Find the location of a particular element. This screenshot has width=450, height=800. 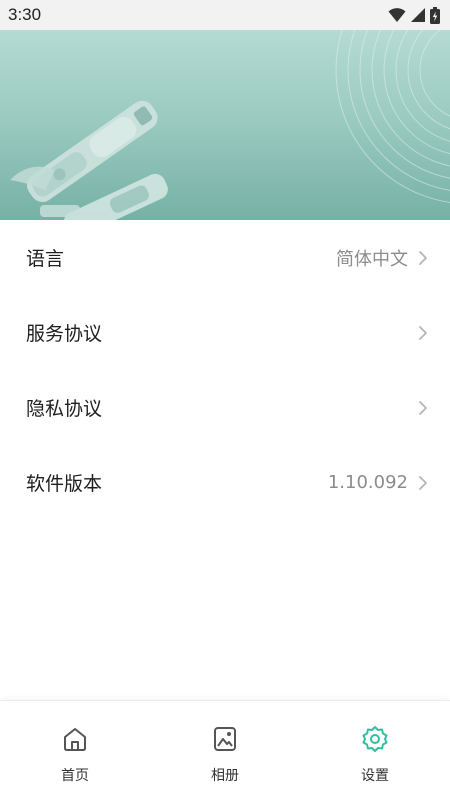

nav-item-home: 首页 is located at coordinates (75, 750).